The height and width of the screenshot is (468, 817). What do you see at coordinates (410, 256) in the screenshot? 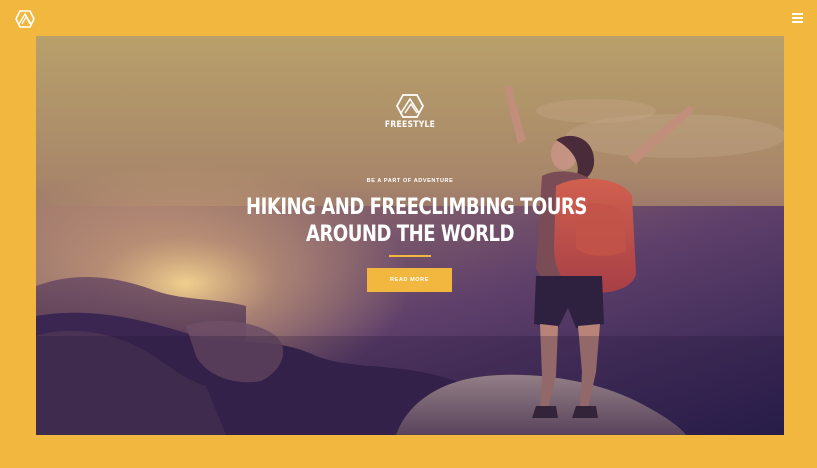
I see `headline-divider` at bounding box center [410, 256].